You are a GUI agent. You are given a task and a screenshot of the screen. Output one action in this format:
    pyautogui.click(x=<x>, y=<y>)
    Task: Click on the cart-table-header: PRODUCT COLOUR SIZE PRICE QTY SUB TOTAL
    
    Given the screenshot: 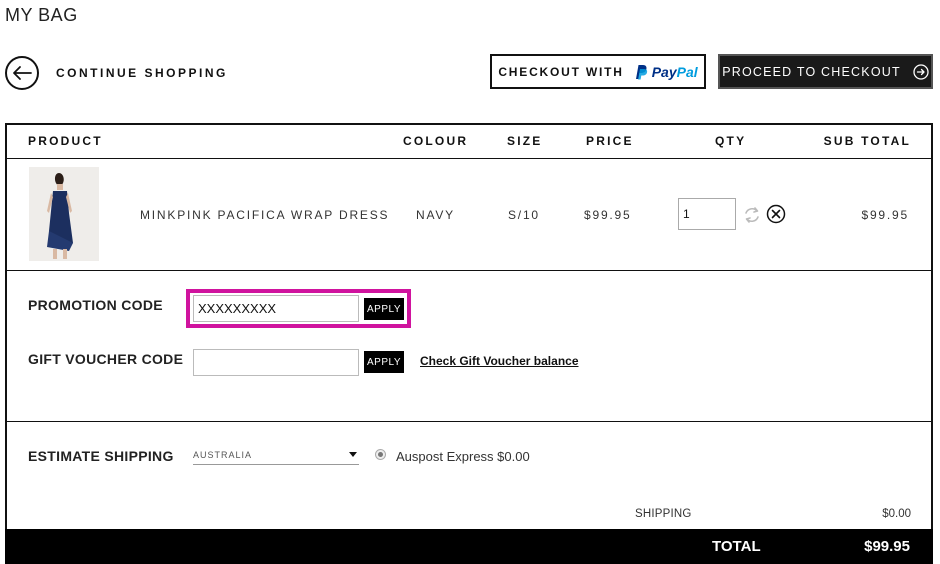 What is the action you would take?
    pyautogui.click(x=469, y=142)
    